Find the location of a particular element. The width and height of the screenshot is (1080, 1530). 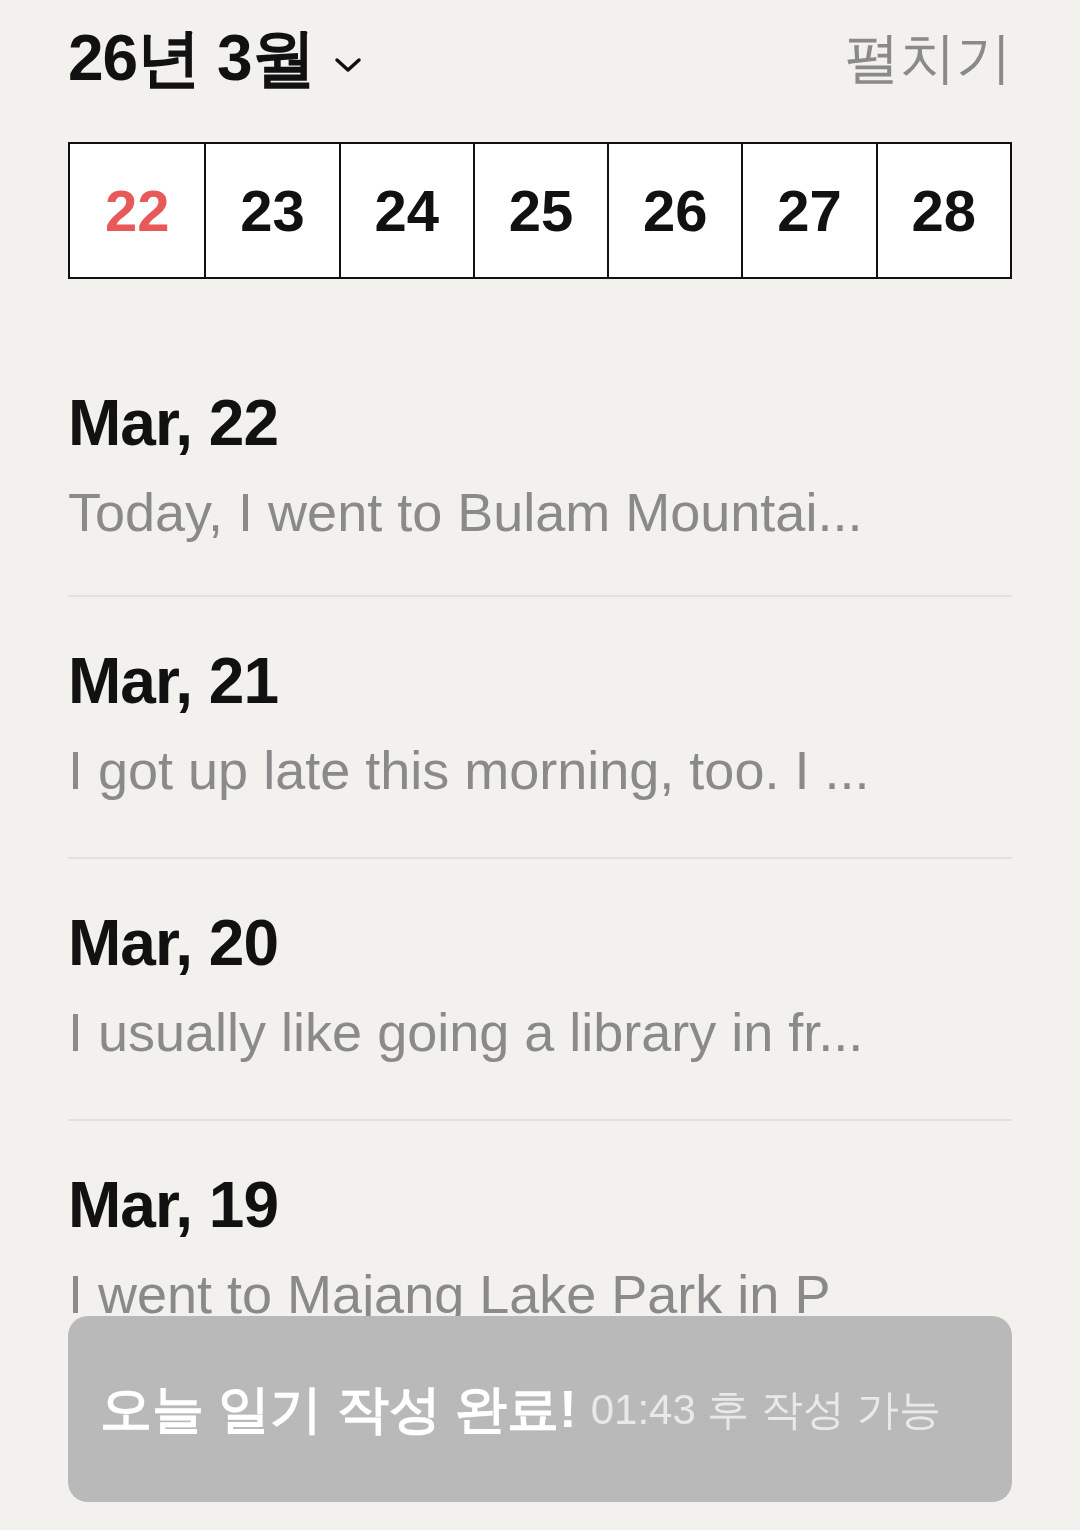

entry-date: Mar, 22 is located at coordinates (540, 423).